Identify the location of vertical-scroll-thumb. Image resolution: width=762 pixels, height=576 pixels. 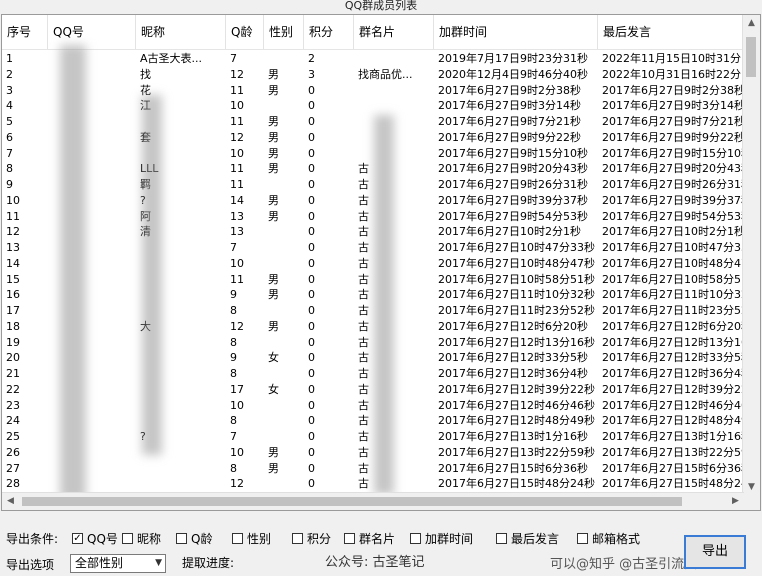
(751, 57).